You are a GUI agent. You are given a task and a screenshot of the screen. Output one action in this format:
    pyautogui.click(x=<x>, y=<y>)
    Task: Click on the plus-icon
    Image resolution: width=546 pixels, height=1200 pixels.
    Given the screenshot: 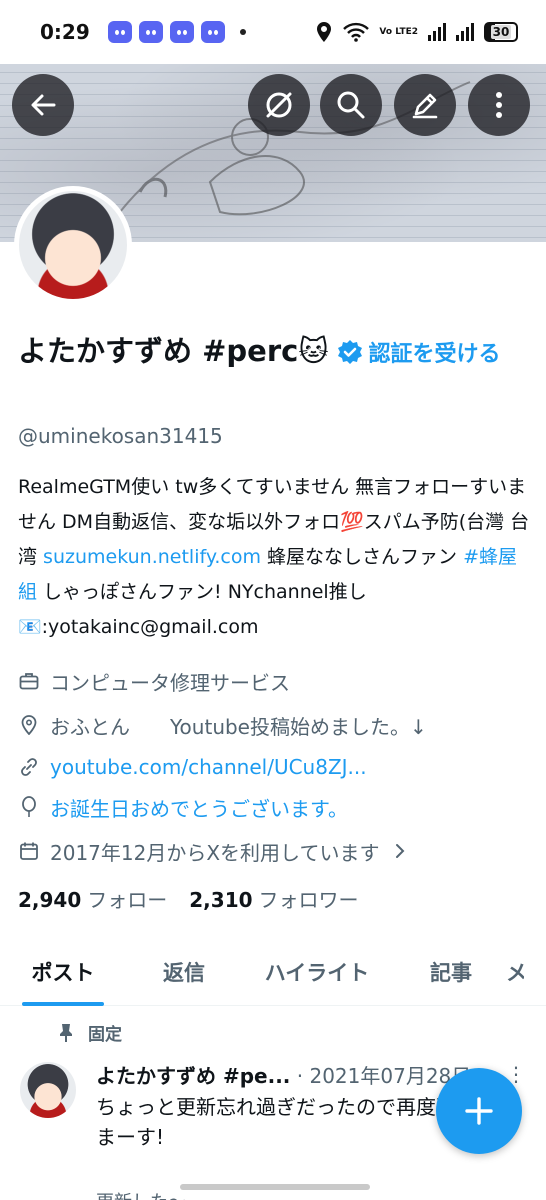 What is the action you would take?
    pyautogui.click(x=479, y=1111)
    